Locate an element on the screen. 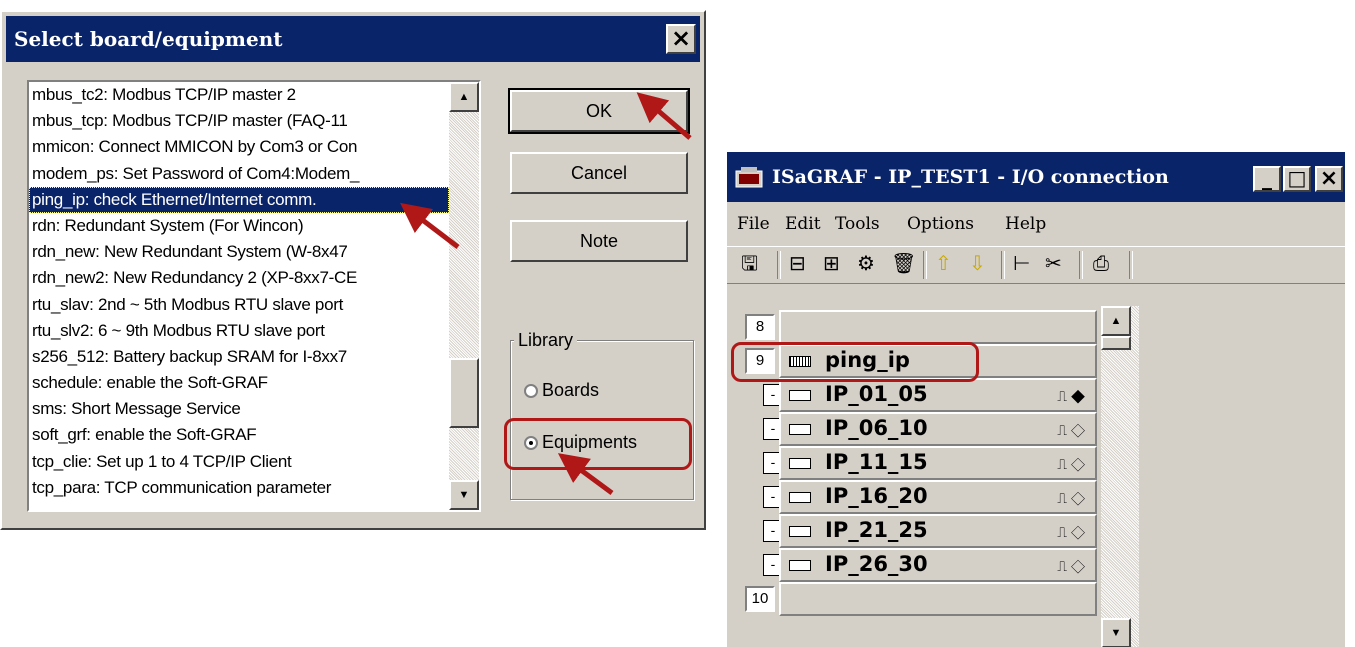 The image size is (1355, 647). device-label: IP_26_30 is located at coordinates (876, 564).